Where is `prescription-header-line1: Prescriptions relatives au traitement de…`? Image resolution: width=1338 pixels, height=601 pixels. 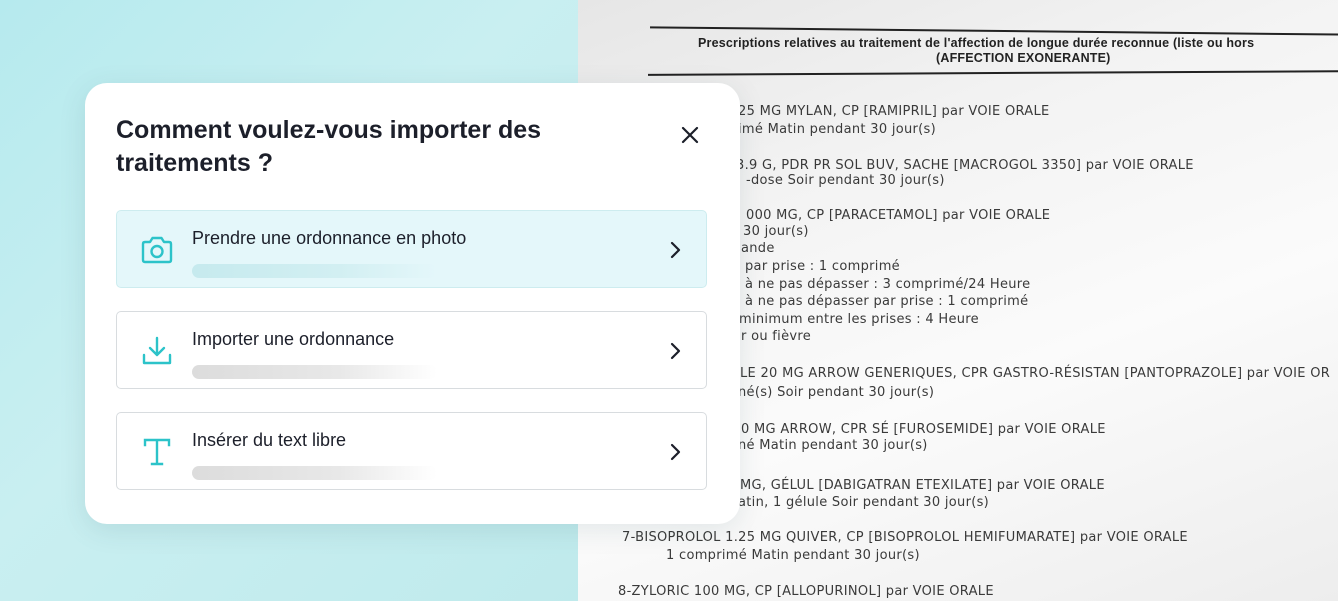
prescription-header-line1: Prescriptions relatives au traitement de… is located at coordinates (976, 43).